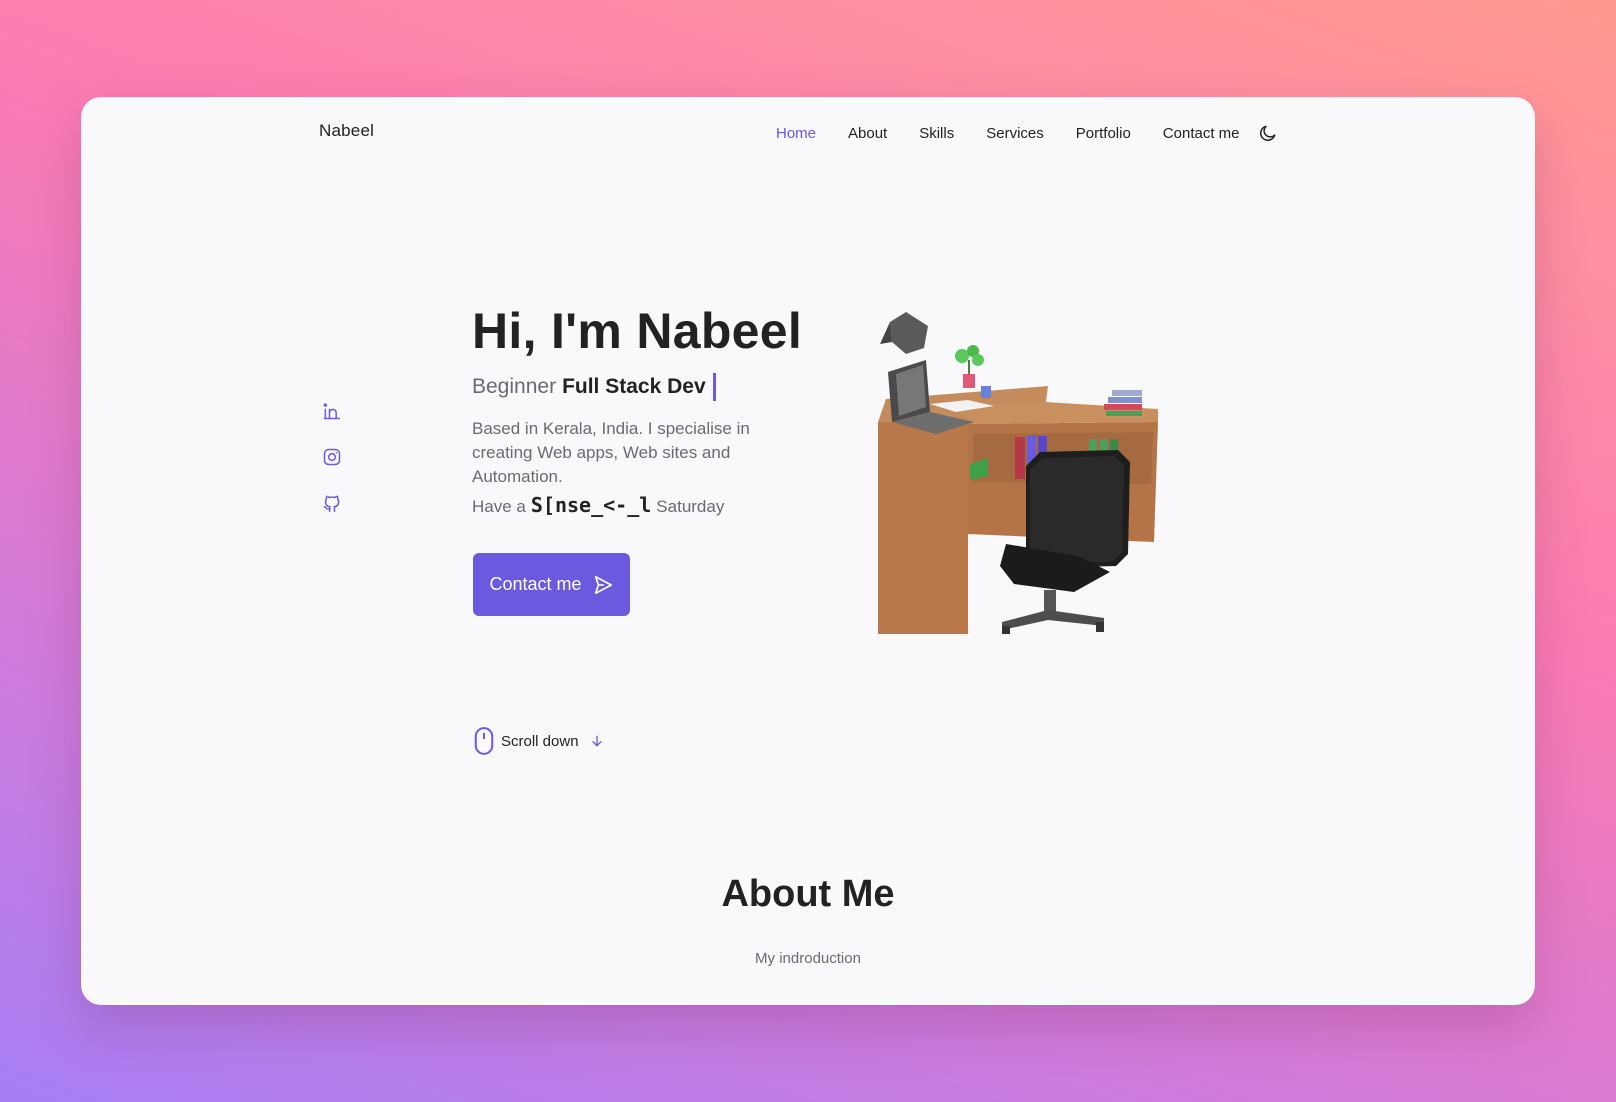 The image size is (1616, 1102). I want to click on linkedin-icon, so click(332, 411).